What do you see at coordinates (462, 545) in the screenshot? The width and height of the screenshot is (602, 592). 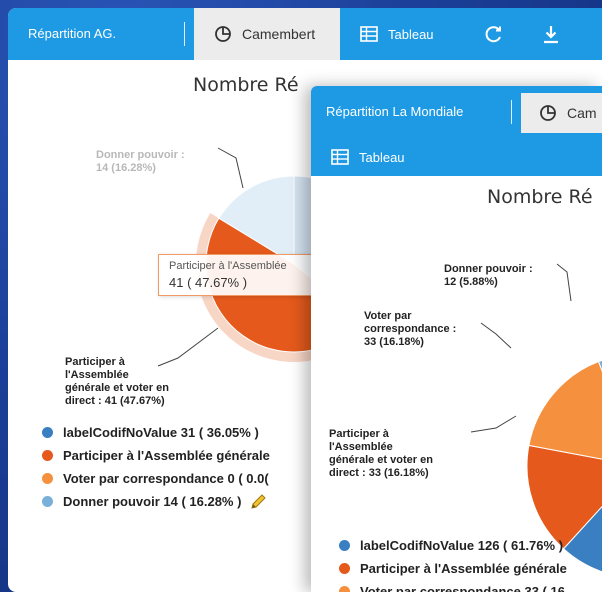 I see `legend-label: labelCodifNoValue 126 ( 61.76% )` at bounding box center [462, 545].